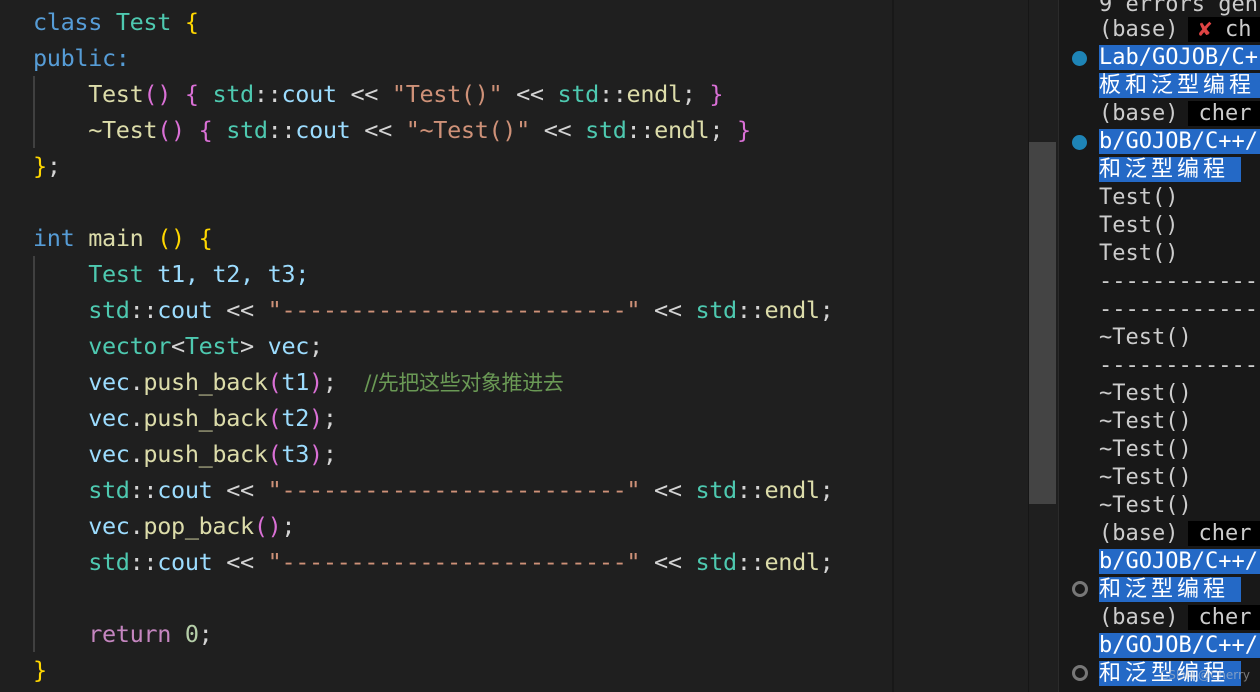 Image resolution: width=1260 pixels, height=692 pixels. Describe the element at coordinates (1205, 29) in the screenshot. I see `error-x-icon: ✘` at that location.